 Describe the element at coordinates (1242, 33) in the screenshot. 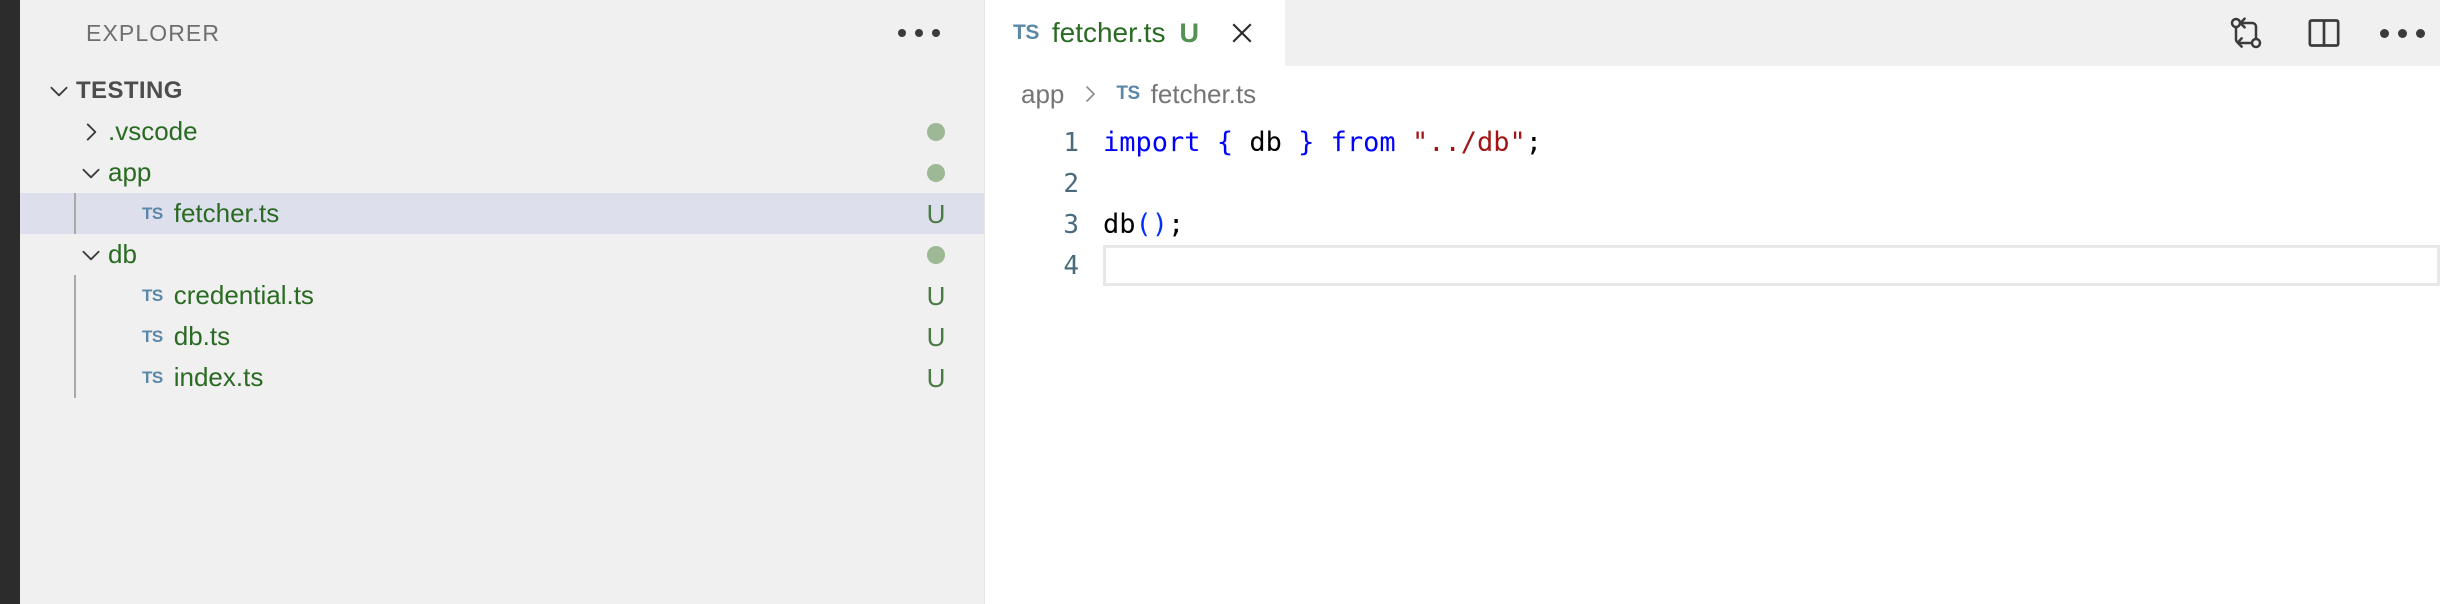

I see `close-icon` at that location.